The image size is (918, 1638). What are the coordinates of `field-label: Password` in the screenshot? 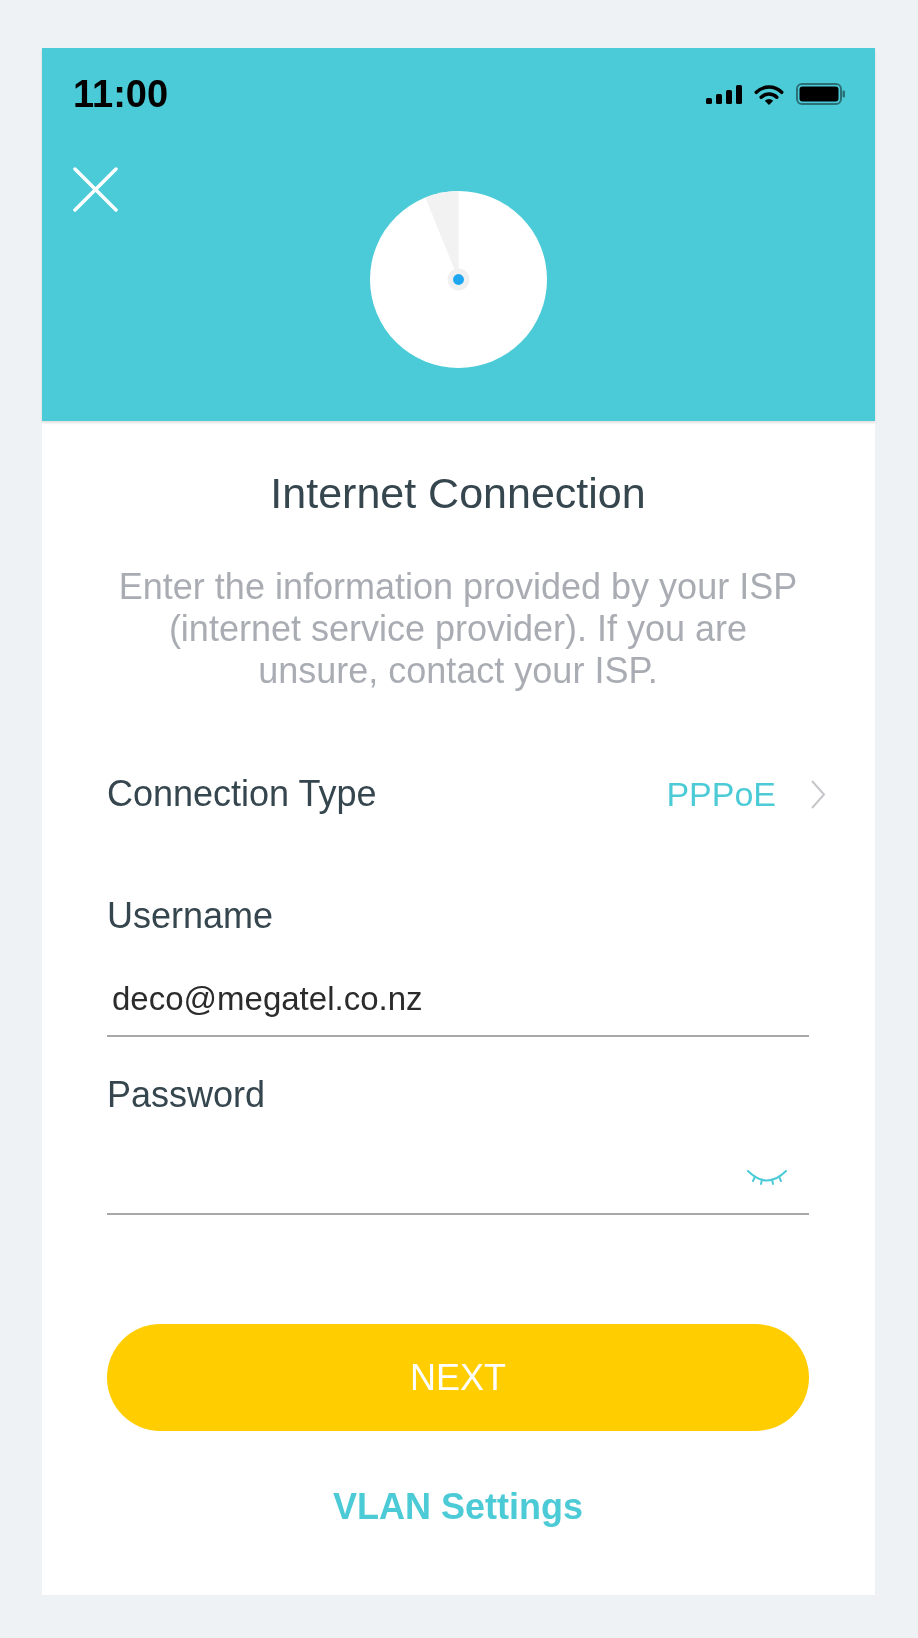 It's located at (187, 1095).